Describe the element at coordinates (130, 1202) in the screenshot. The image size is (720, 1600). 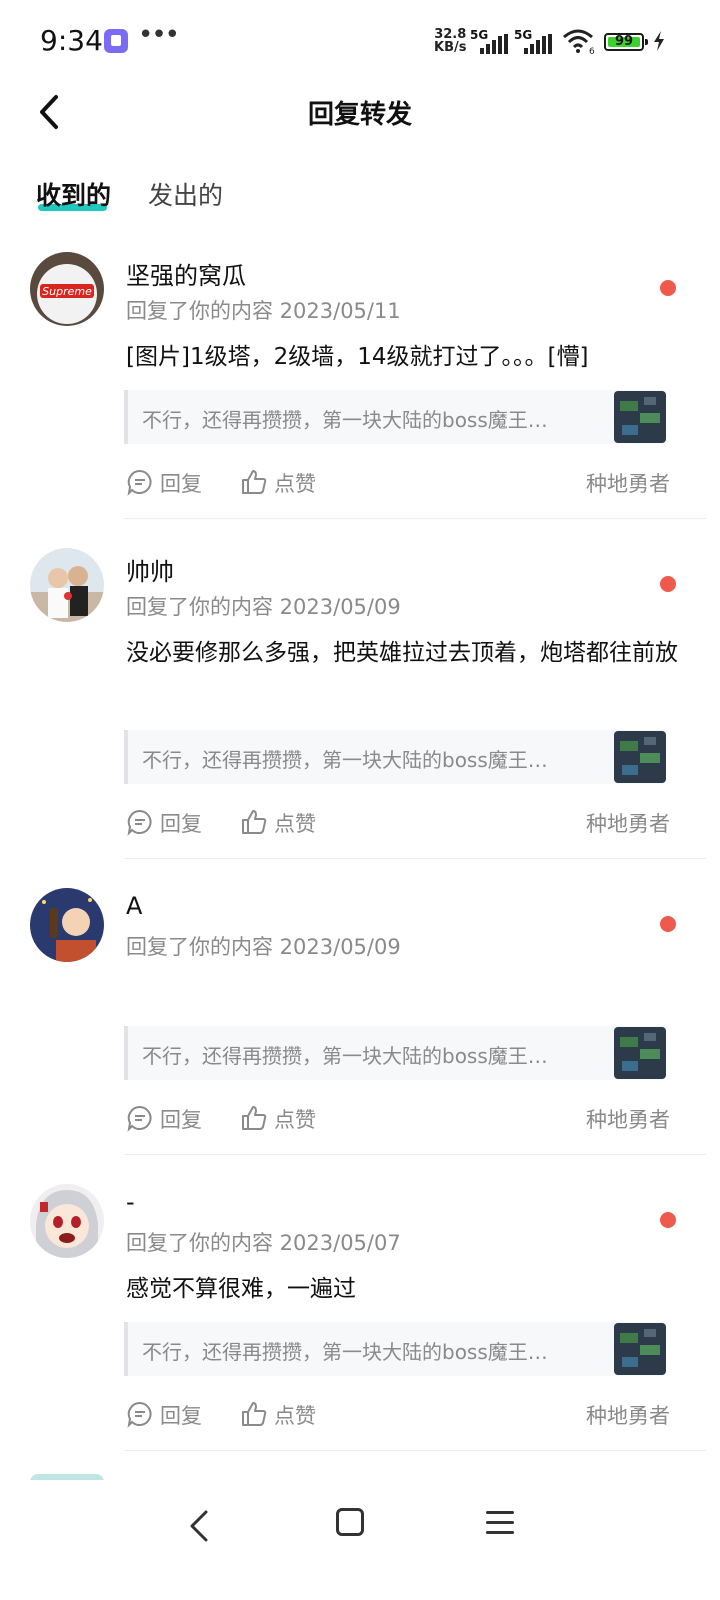
I see `user-name: -` at that location.